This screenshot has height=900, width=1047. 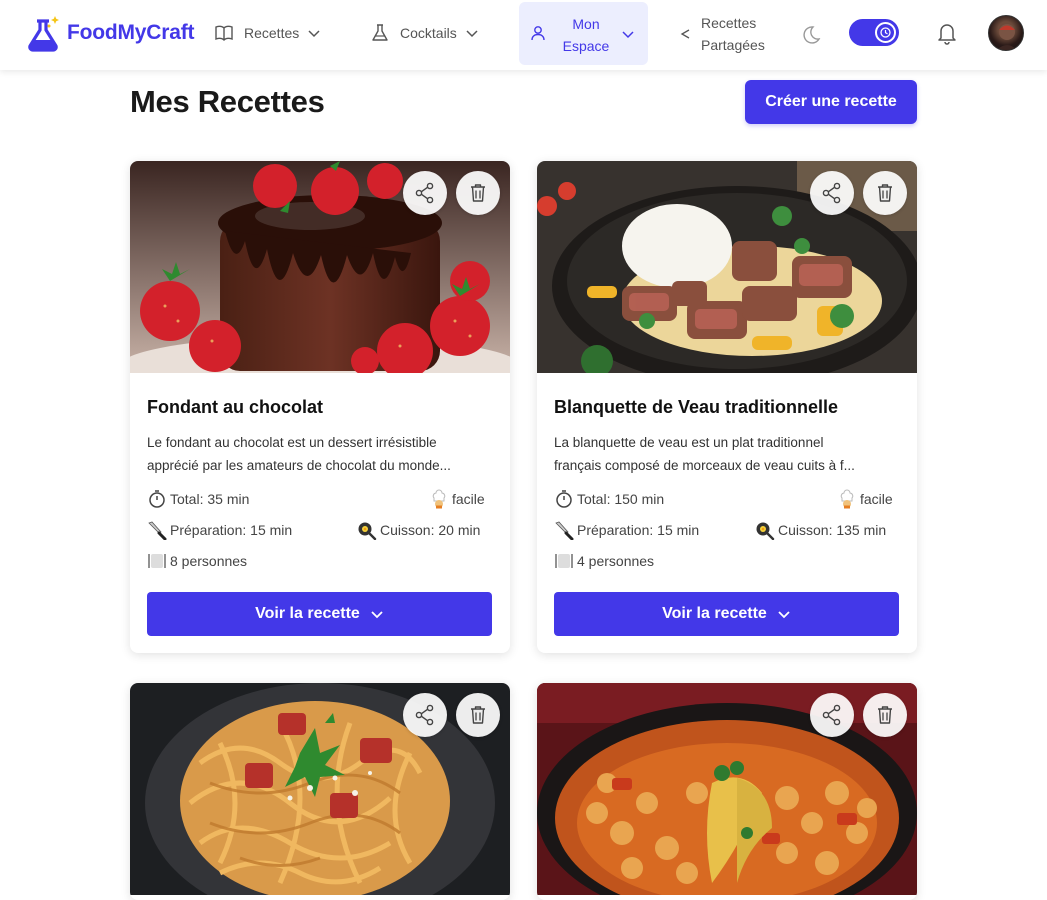 What do you see at coordinates (810, 35) in the screenshot?
I see `moon-icon` at bounding box center [810, 35].